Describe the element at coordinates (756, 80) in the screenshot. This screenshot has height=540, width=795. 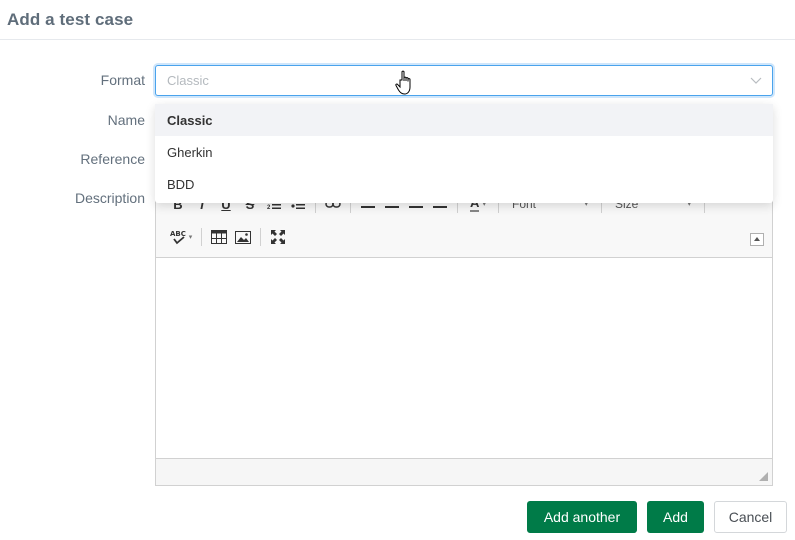
I see `chevron-down-icon` at that location.